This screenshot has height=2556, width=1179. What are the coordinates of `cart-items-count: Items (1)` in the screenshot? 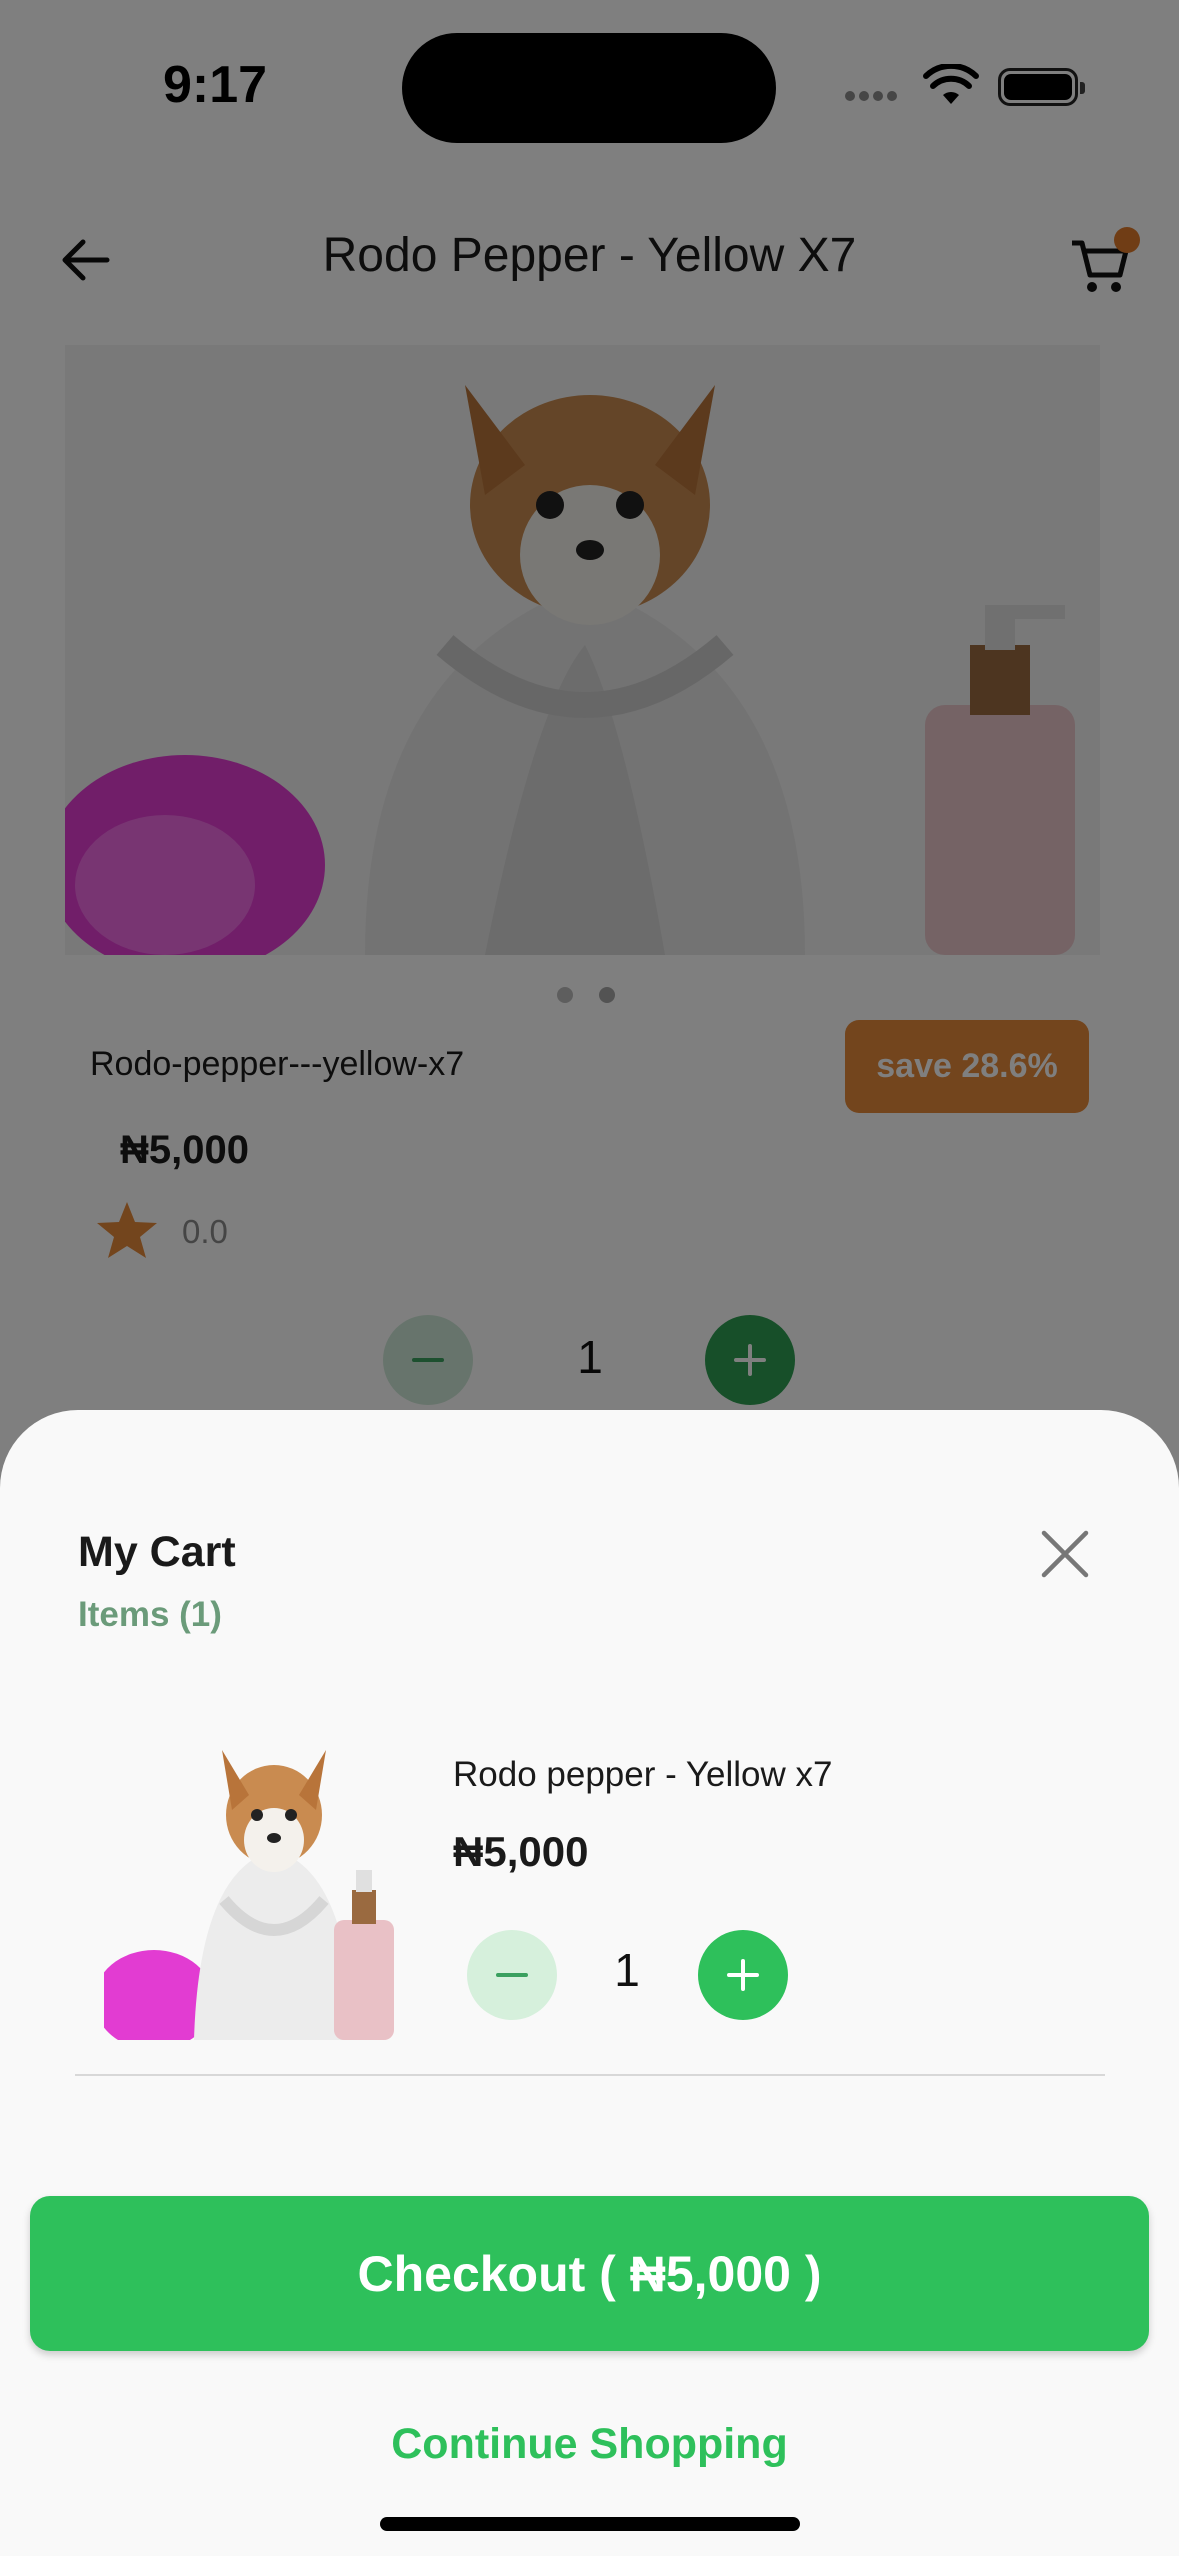 It's located at (150, 1614).